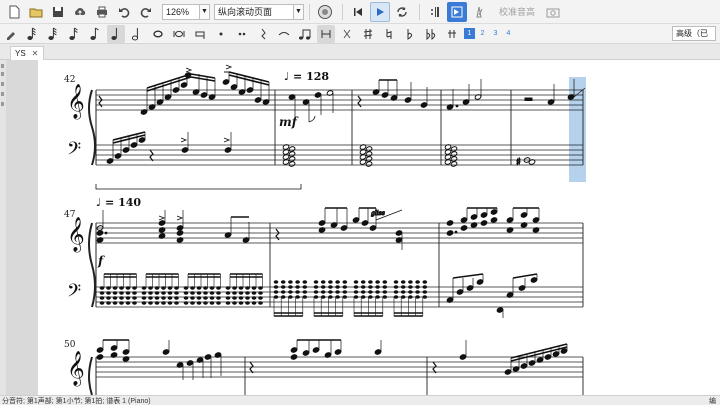 The image size is (720, 405). I want to click on double-flat-button, so click(431, 34).